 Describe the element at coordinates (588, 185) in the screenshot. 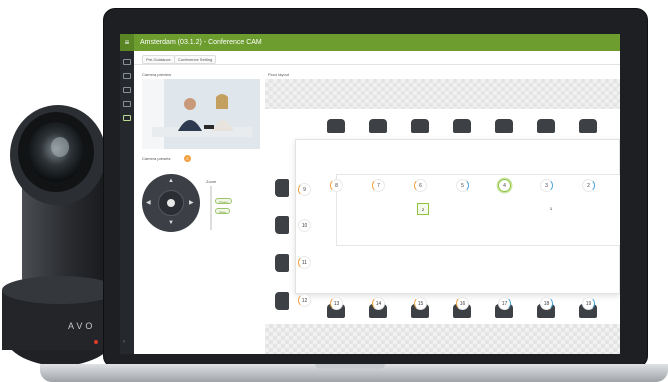

I see `seat-2: 2` at that location.